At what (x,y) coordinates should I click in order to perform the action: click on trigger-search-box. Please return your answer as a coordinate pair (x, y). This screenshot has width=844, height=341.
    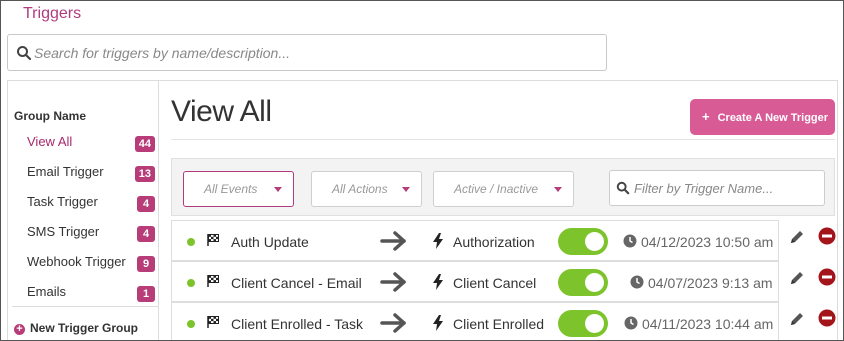
    Looking at the image, I should click on (307, 52).